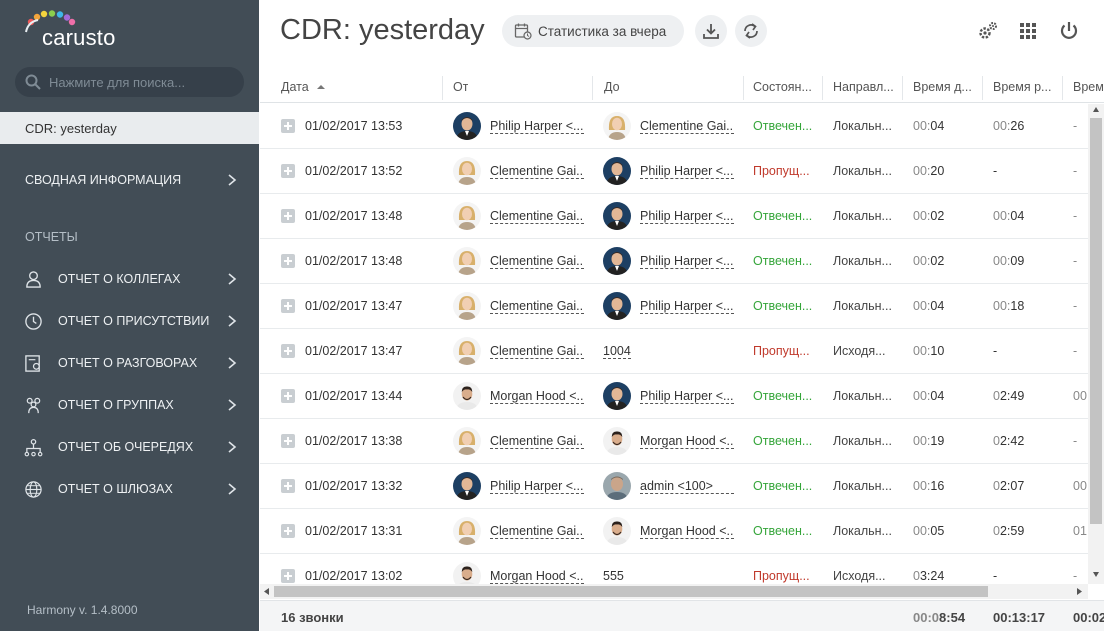 Image resolution: width=1104 pixels, height=631 pixels. Describe the element at coordinates (995, 351) in the screenshot. I see `talk-time: -` at that location.